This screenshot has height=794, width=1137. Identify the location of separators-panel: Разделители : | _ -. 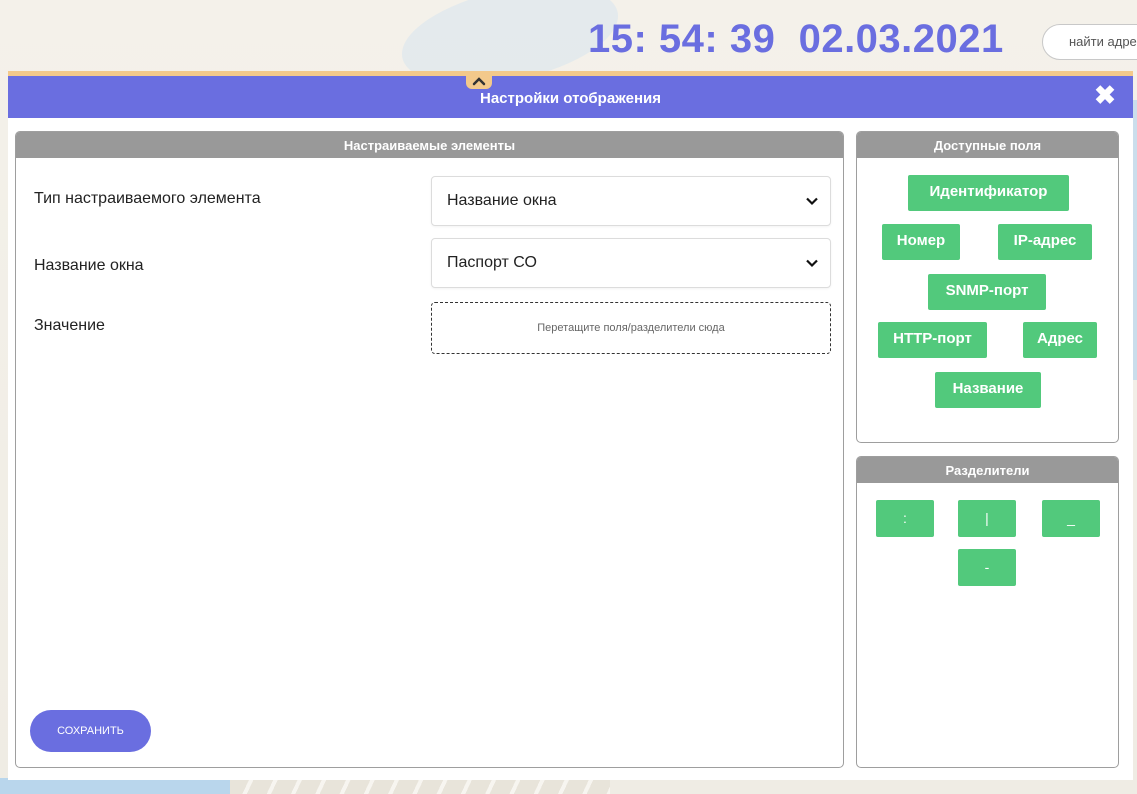
(987, 612).